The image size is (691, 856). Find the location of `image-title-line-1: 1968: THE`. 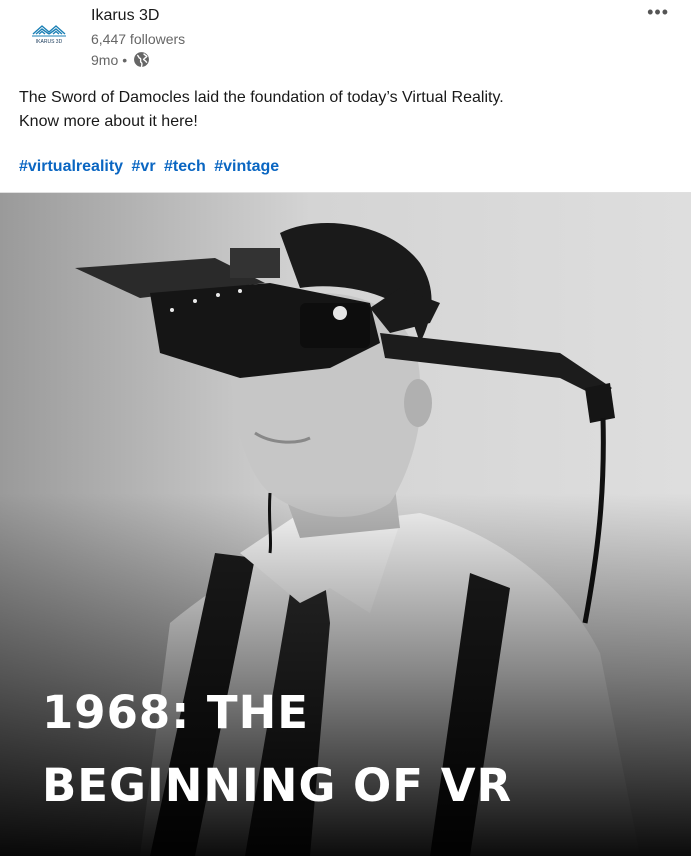

image-title-line-1: 1968: THE is located at coordinates (176, 712).